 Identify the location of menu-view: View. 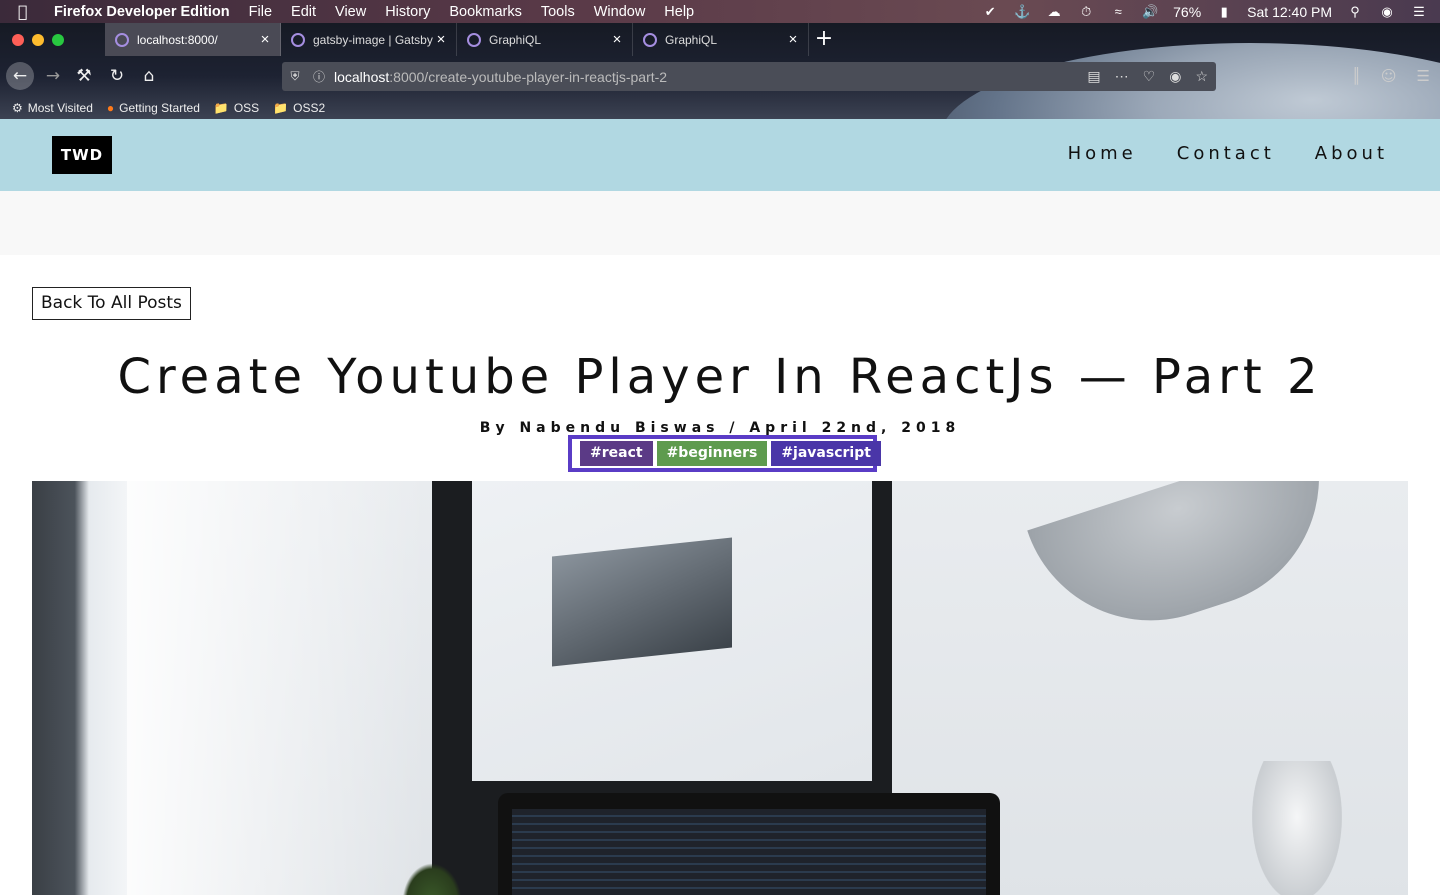
(350, 12).